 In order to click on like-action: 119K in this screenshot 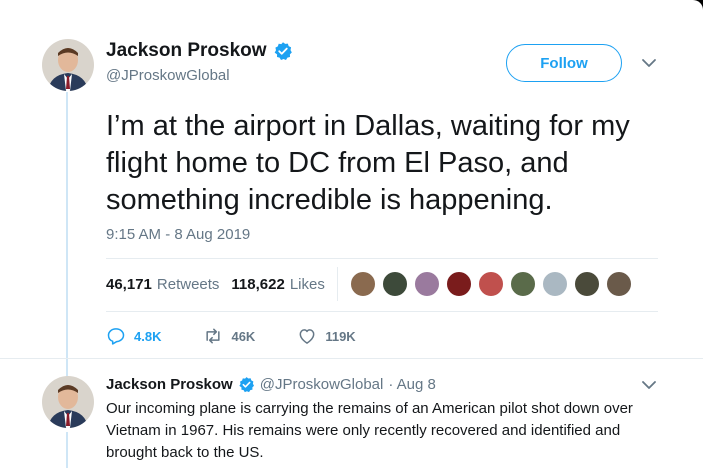, I will do `click(326, 336)`.